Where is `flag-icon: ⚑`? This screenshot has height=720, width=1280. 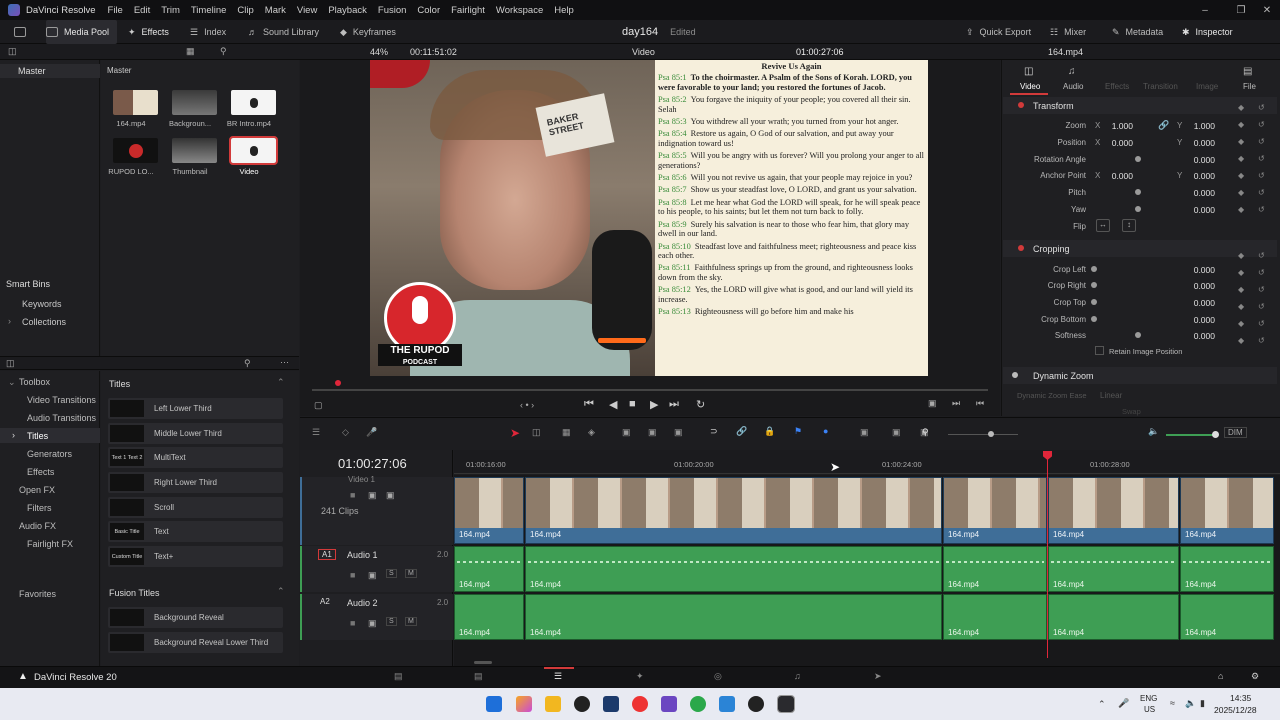
flag-icon: ⚑ is located at coordinates (798, 431).